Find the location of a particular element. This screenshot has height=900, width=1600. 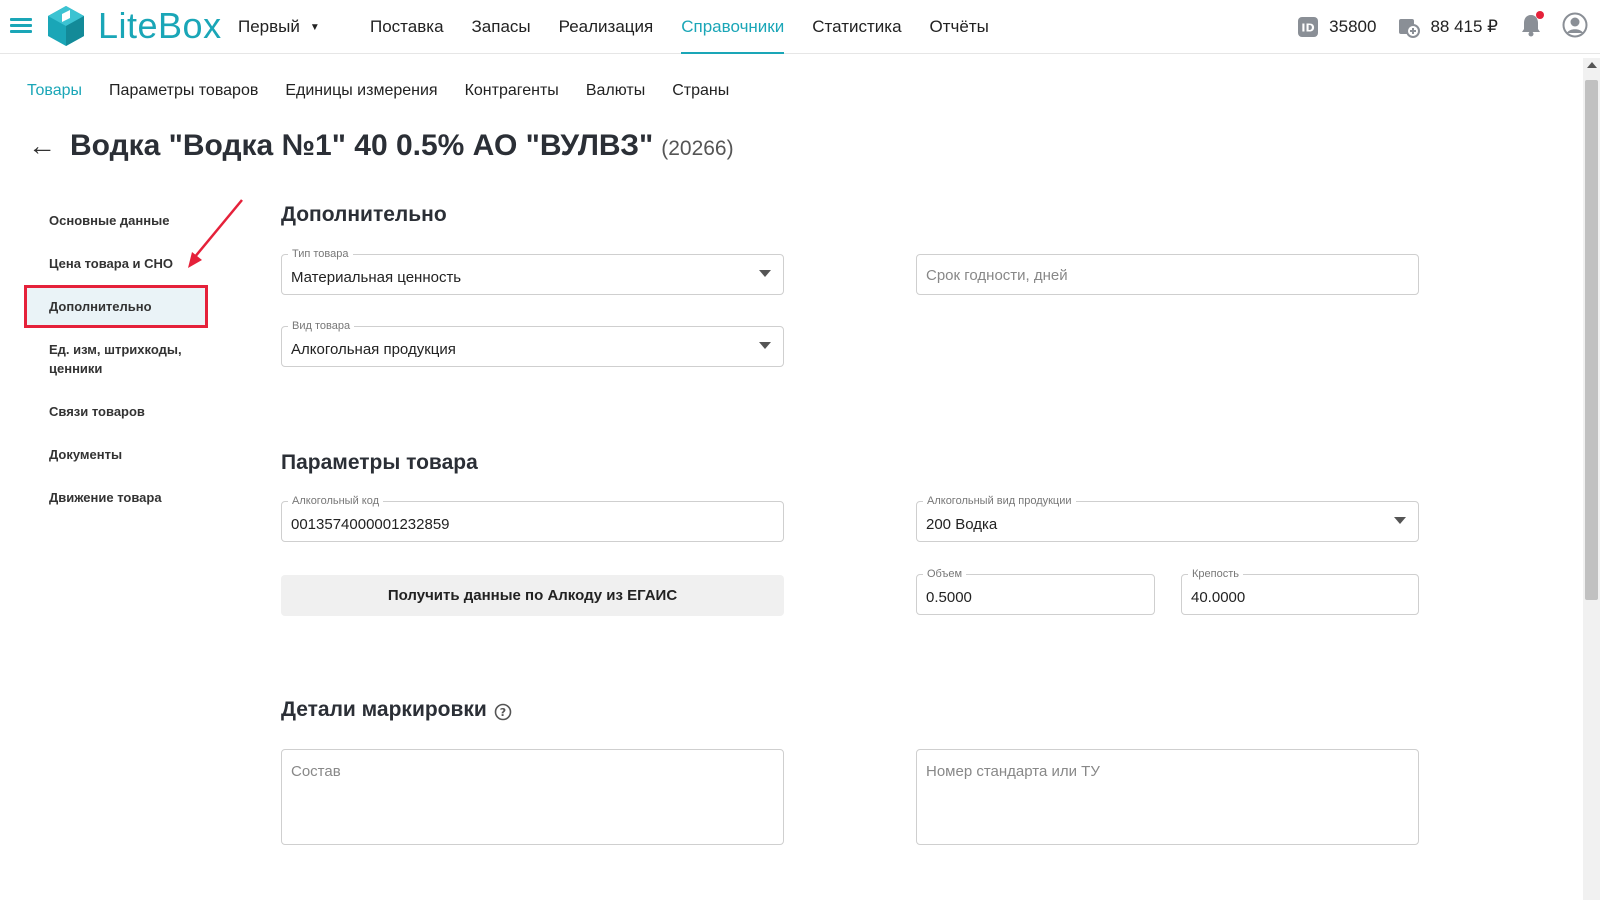

product-kind-select: Вид товара Алкогольная продукция is located at coordinates (532, 343).